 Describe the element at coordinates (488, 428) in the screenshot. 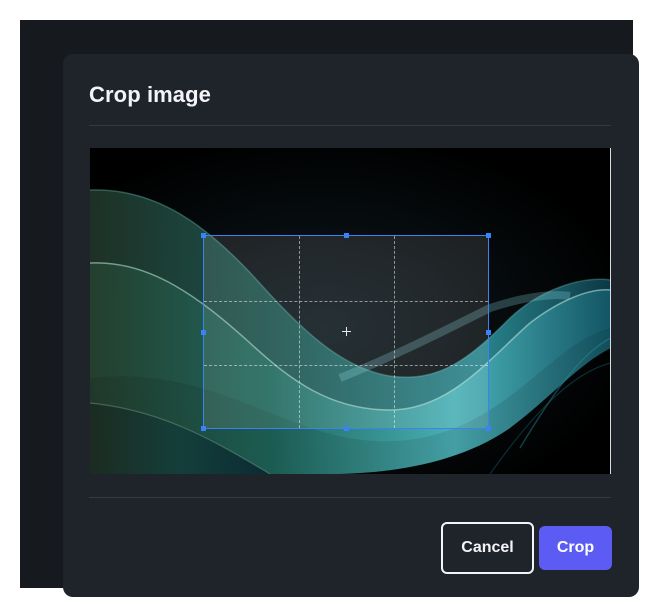

I see `crop-handle-bottom-right` at that location.